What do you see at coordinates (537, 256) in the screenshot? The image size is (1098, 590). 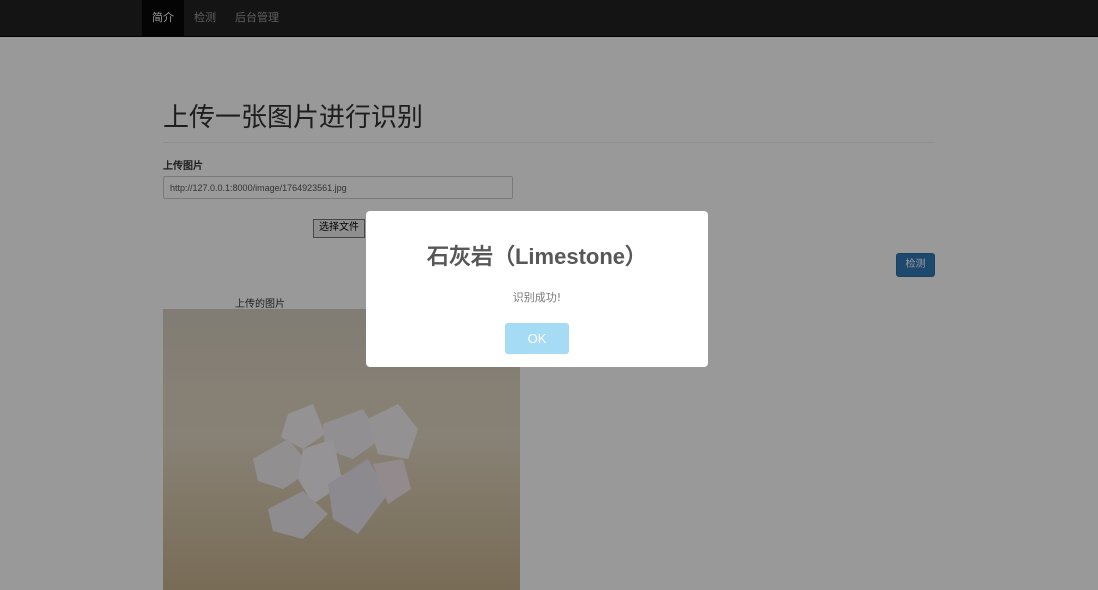 I see `dialog-title: 石灰岩（Limestone）` at bounding box center [537, 256].